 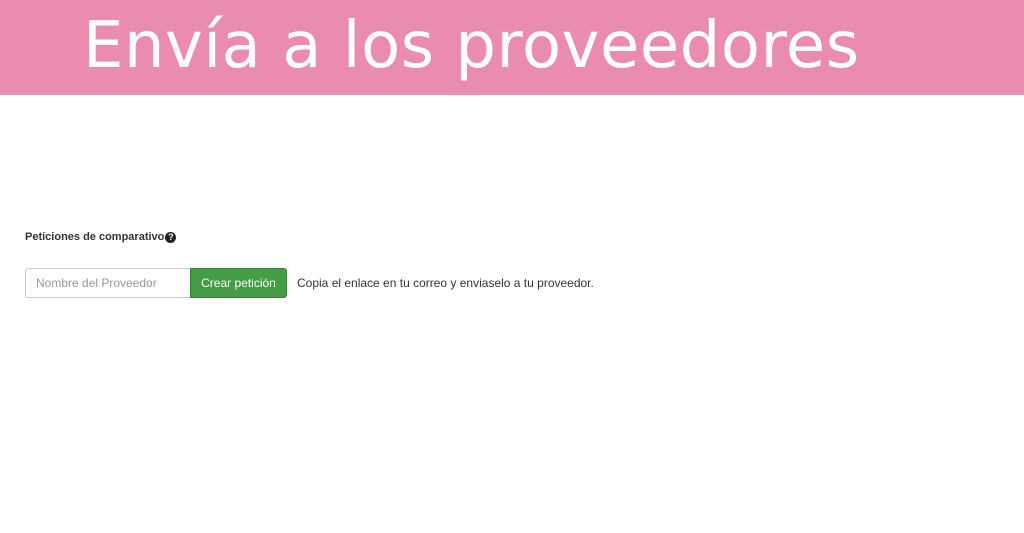 I want to click on section-label: Peticiones de comparativo?, so click(x=101, y=237).